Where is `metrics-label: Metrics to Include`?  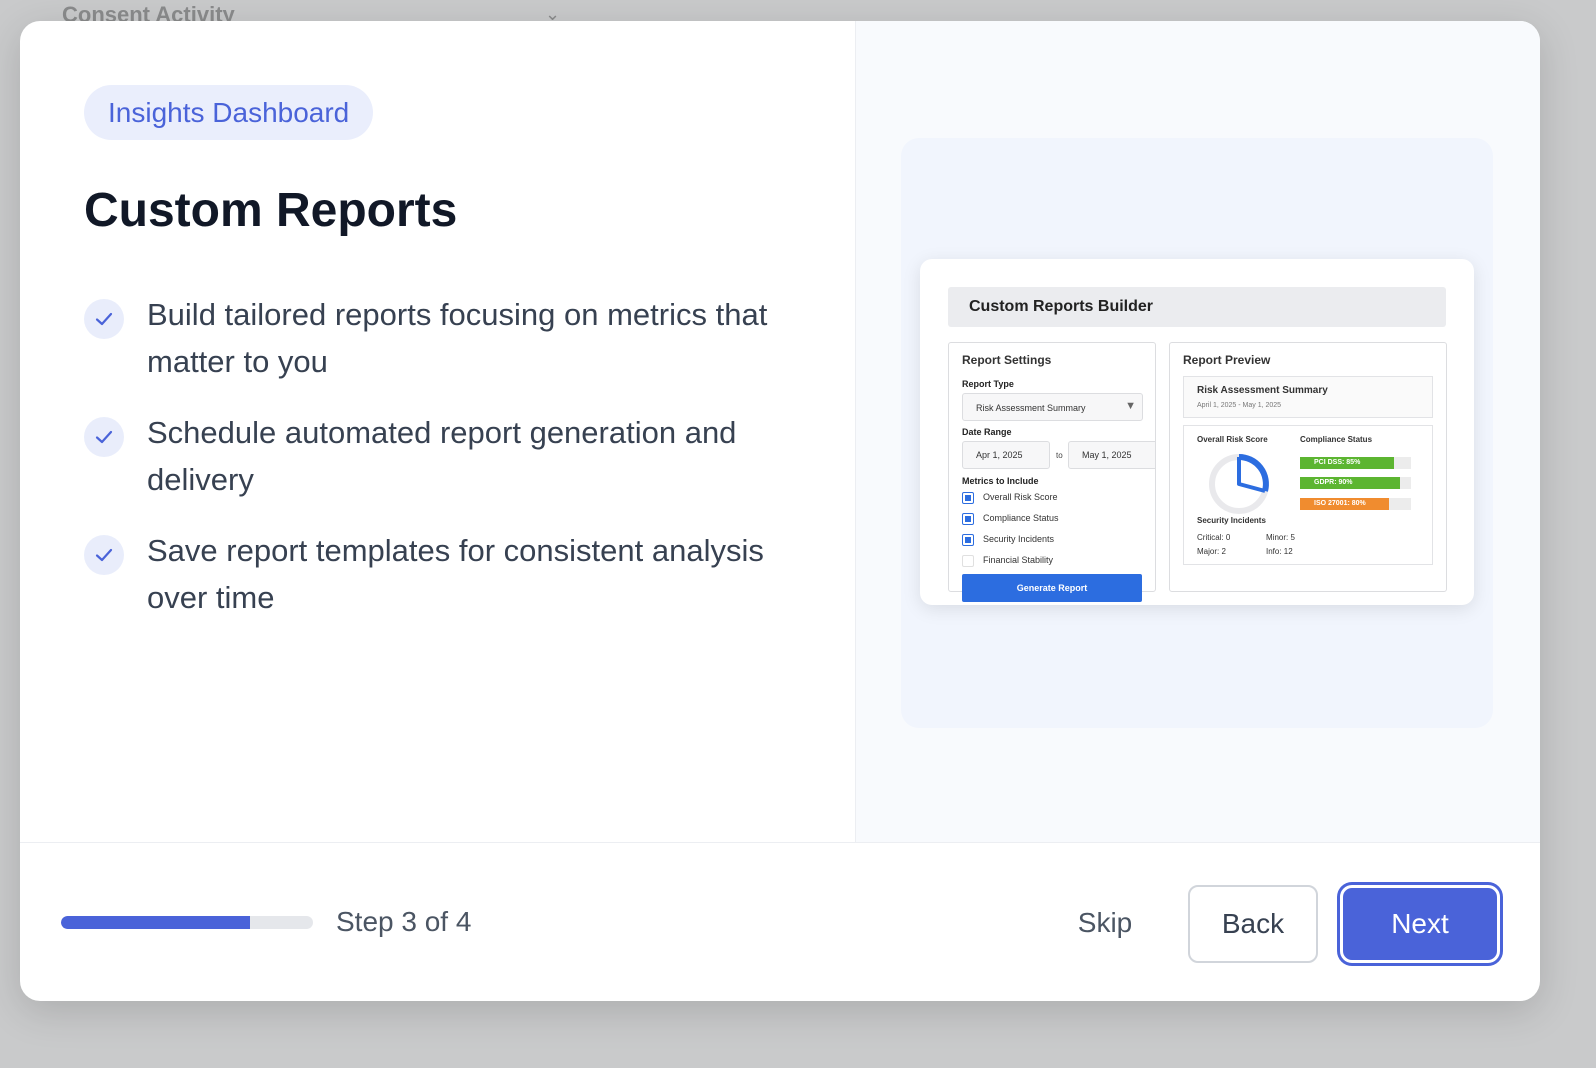 metrics-label: Metrics to Include is located at coordinates (1000, 481).